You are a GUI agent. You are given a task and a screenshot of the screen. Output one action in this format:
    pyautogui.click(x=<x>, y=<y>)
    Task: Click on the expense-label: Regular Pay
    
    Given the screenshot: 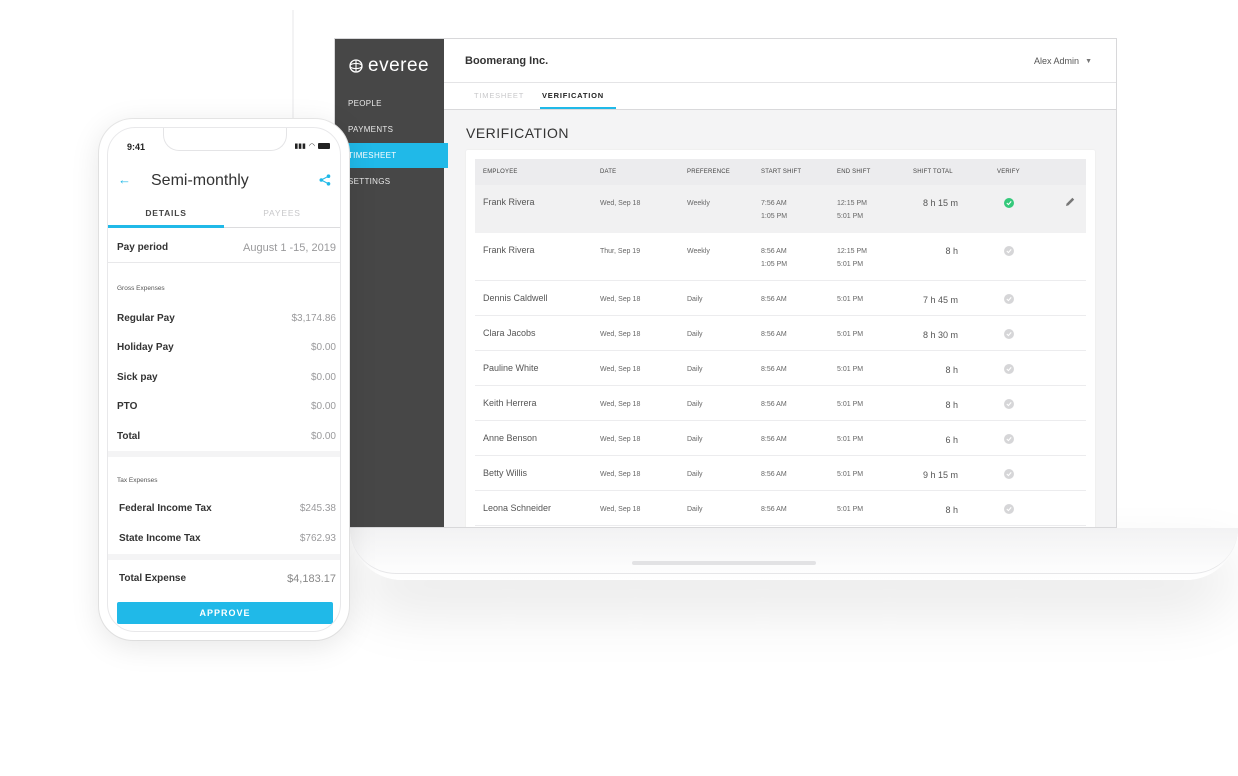 What is the action you would take?
    pyautogui.click(x=146, y=318)
    